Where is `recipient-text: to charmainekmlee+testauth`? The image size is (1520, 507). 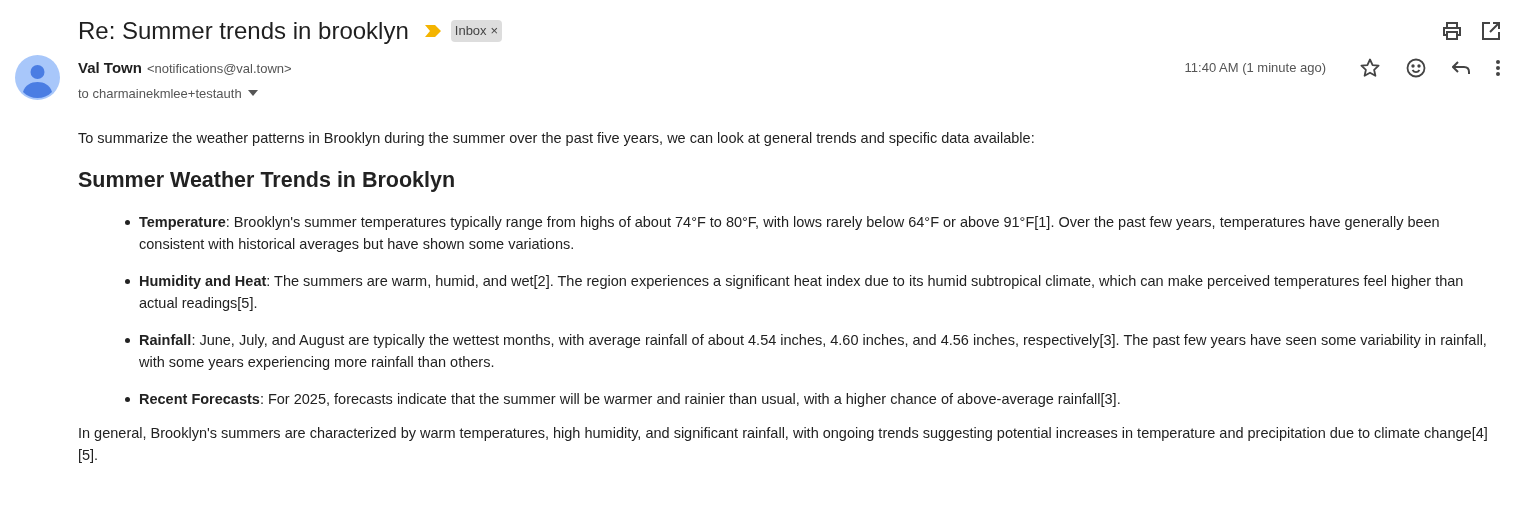 recipient-text: to charmainekmlee+testauth is located at coordinates (160, 93).